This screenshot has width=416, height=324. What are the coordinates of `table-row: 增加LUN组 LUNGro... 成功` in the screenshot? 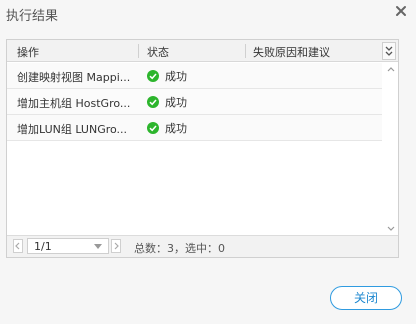 It's located at (194, 128).